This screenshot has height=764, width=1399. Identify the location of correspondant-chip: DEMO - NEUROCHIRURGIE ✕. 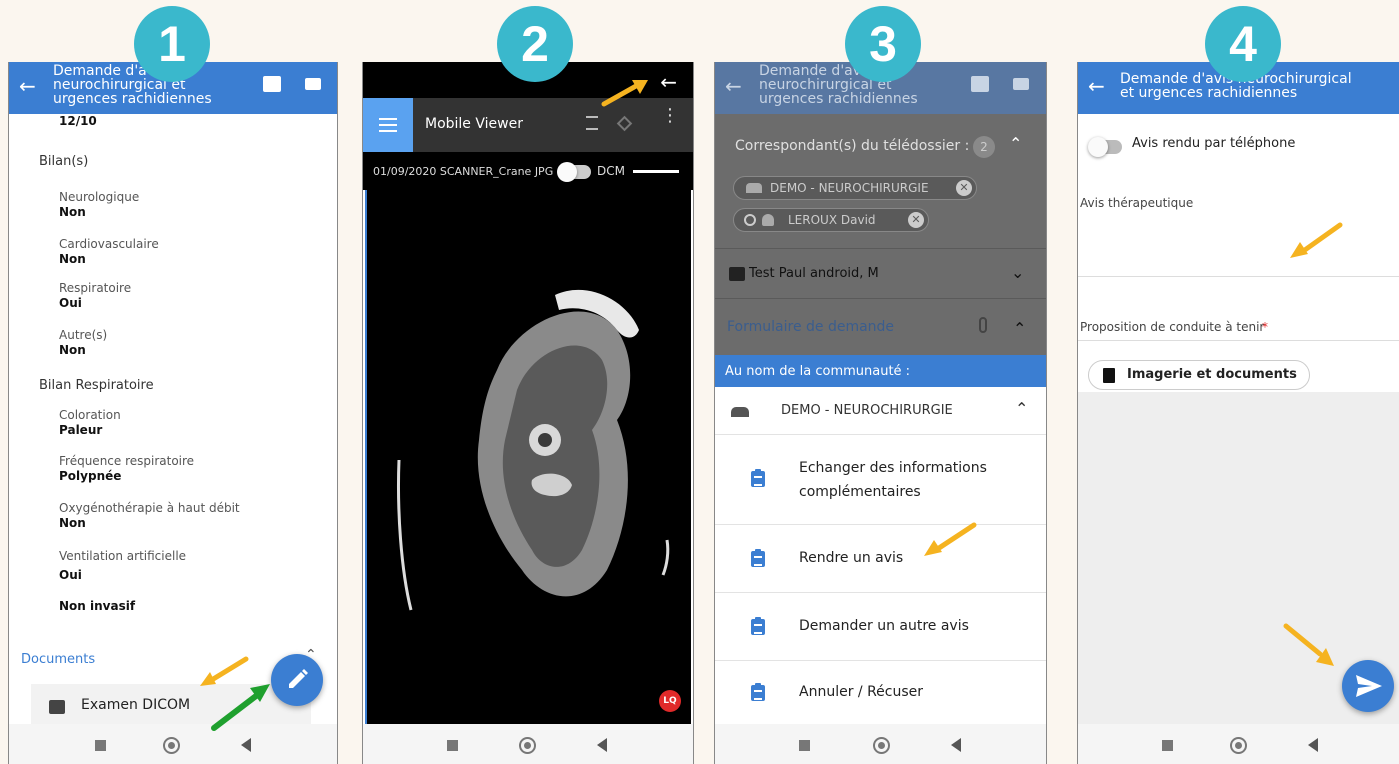
(855, 188).